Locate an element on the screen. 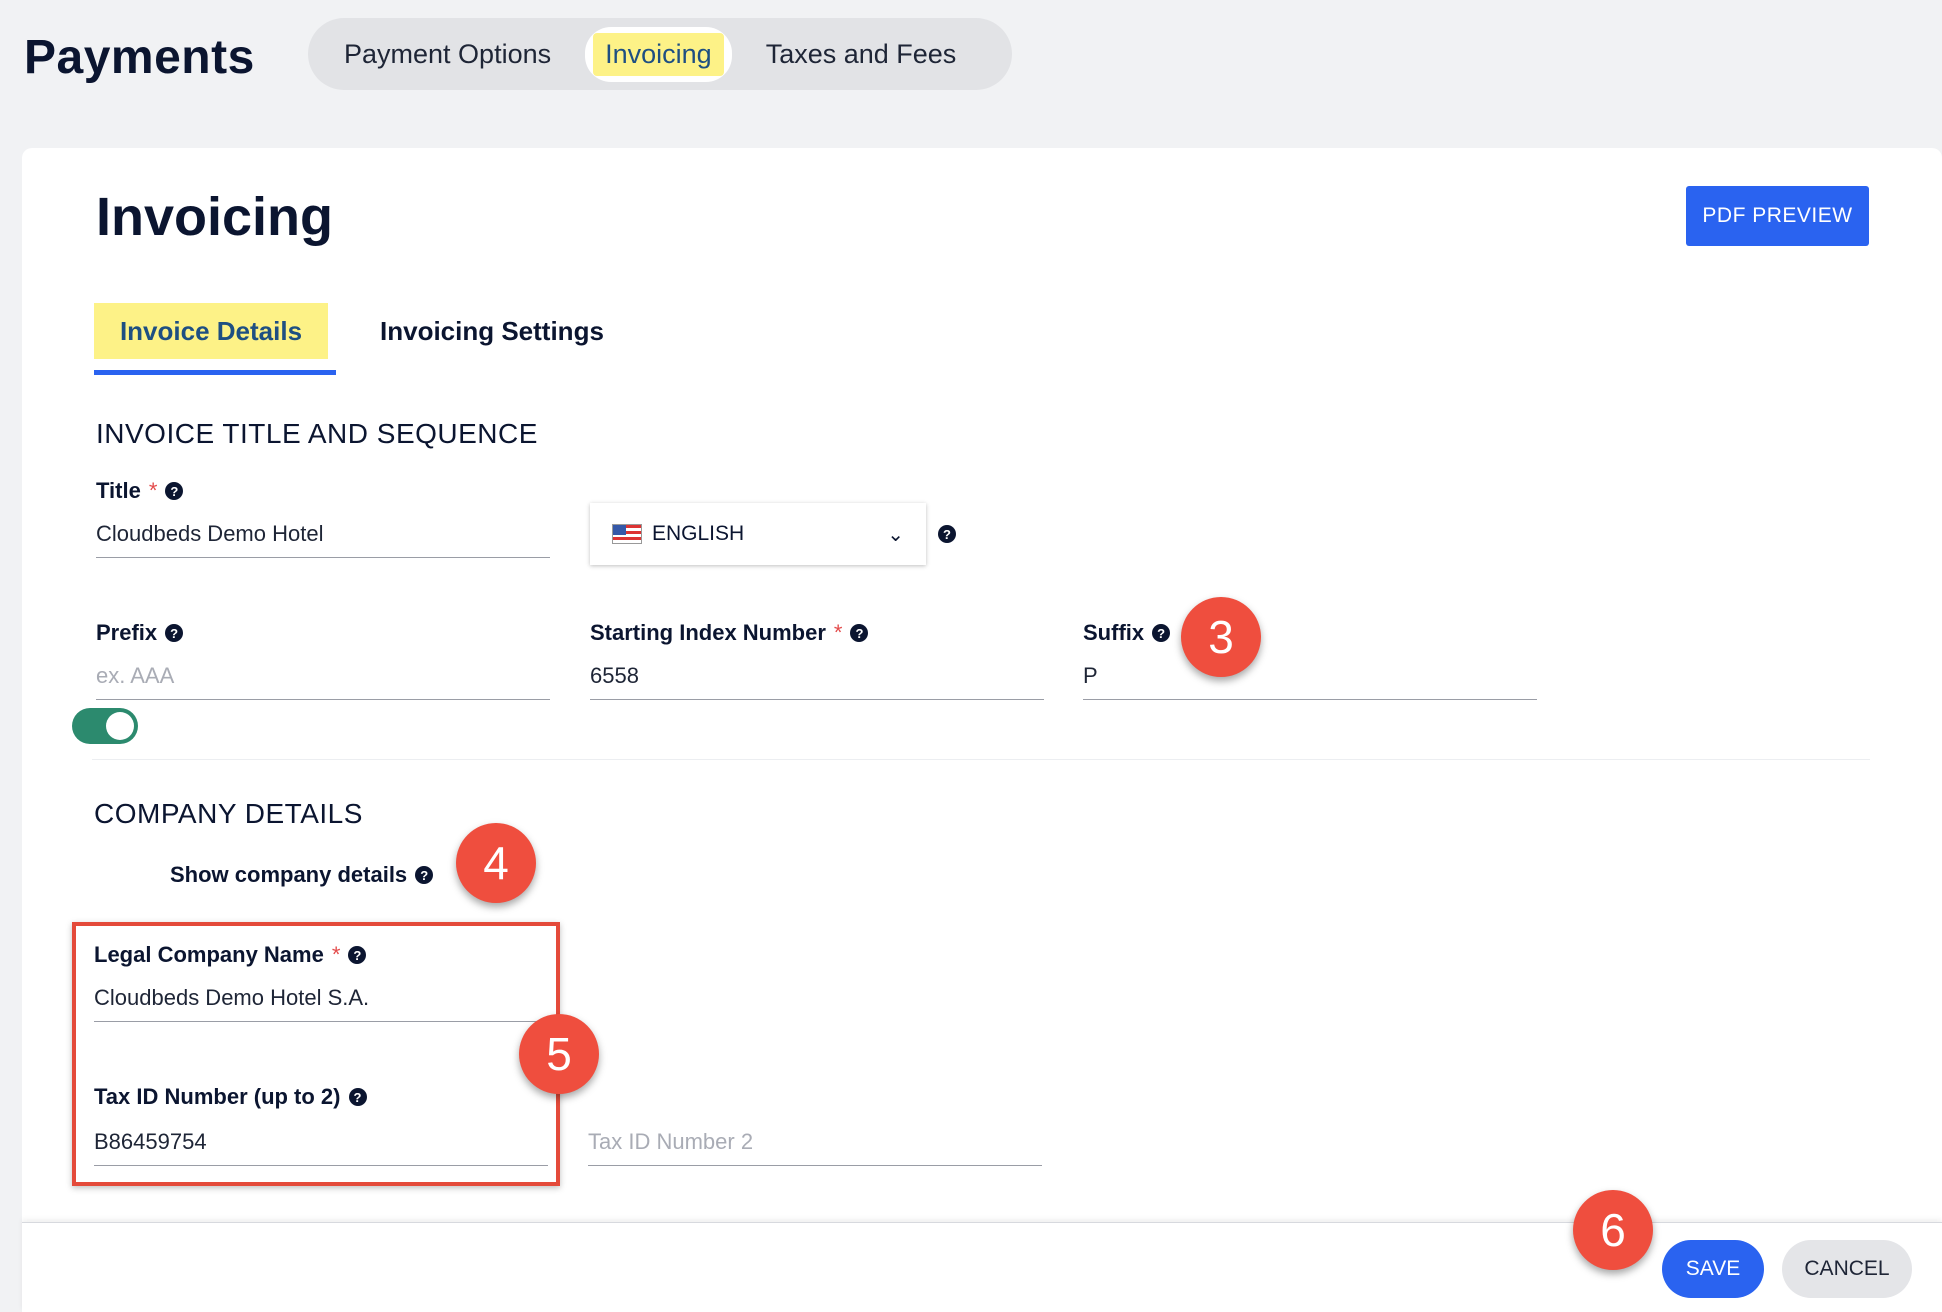 This screenshot has height=1312, width=1942. language-select: ENGLISH ⌄ is located at coordinates (758, 534).